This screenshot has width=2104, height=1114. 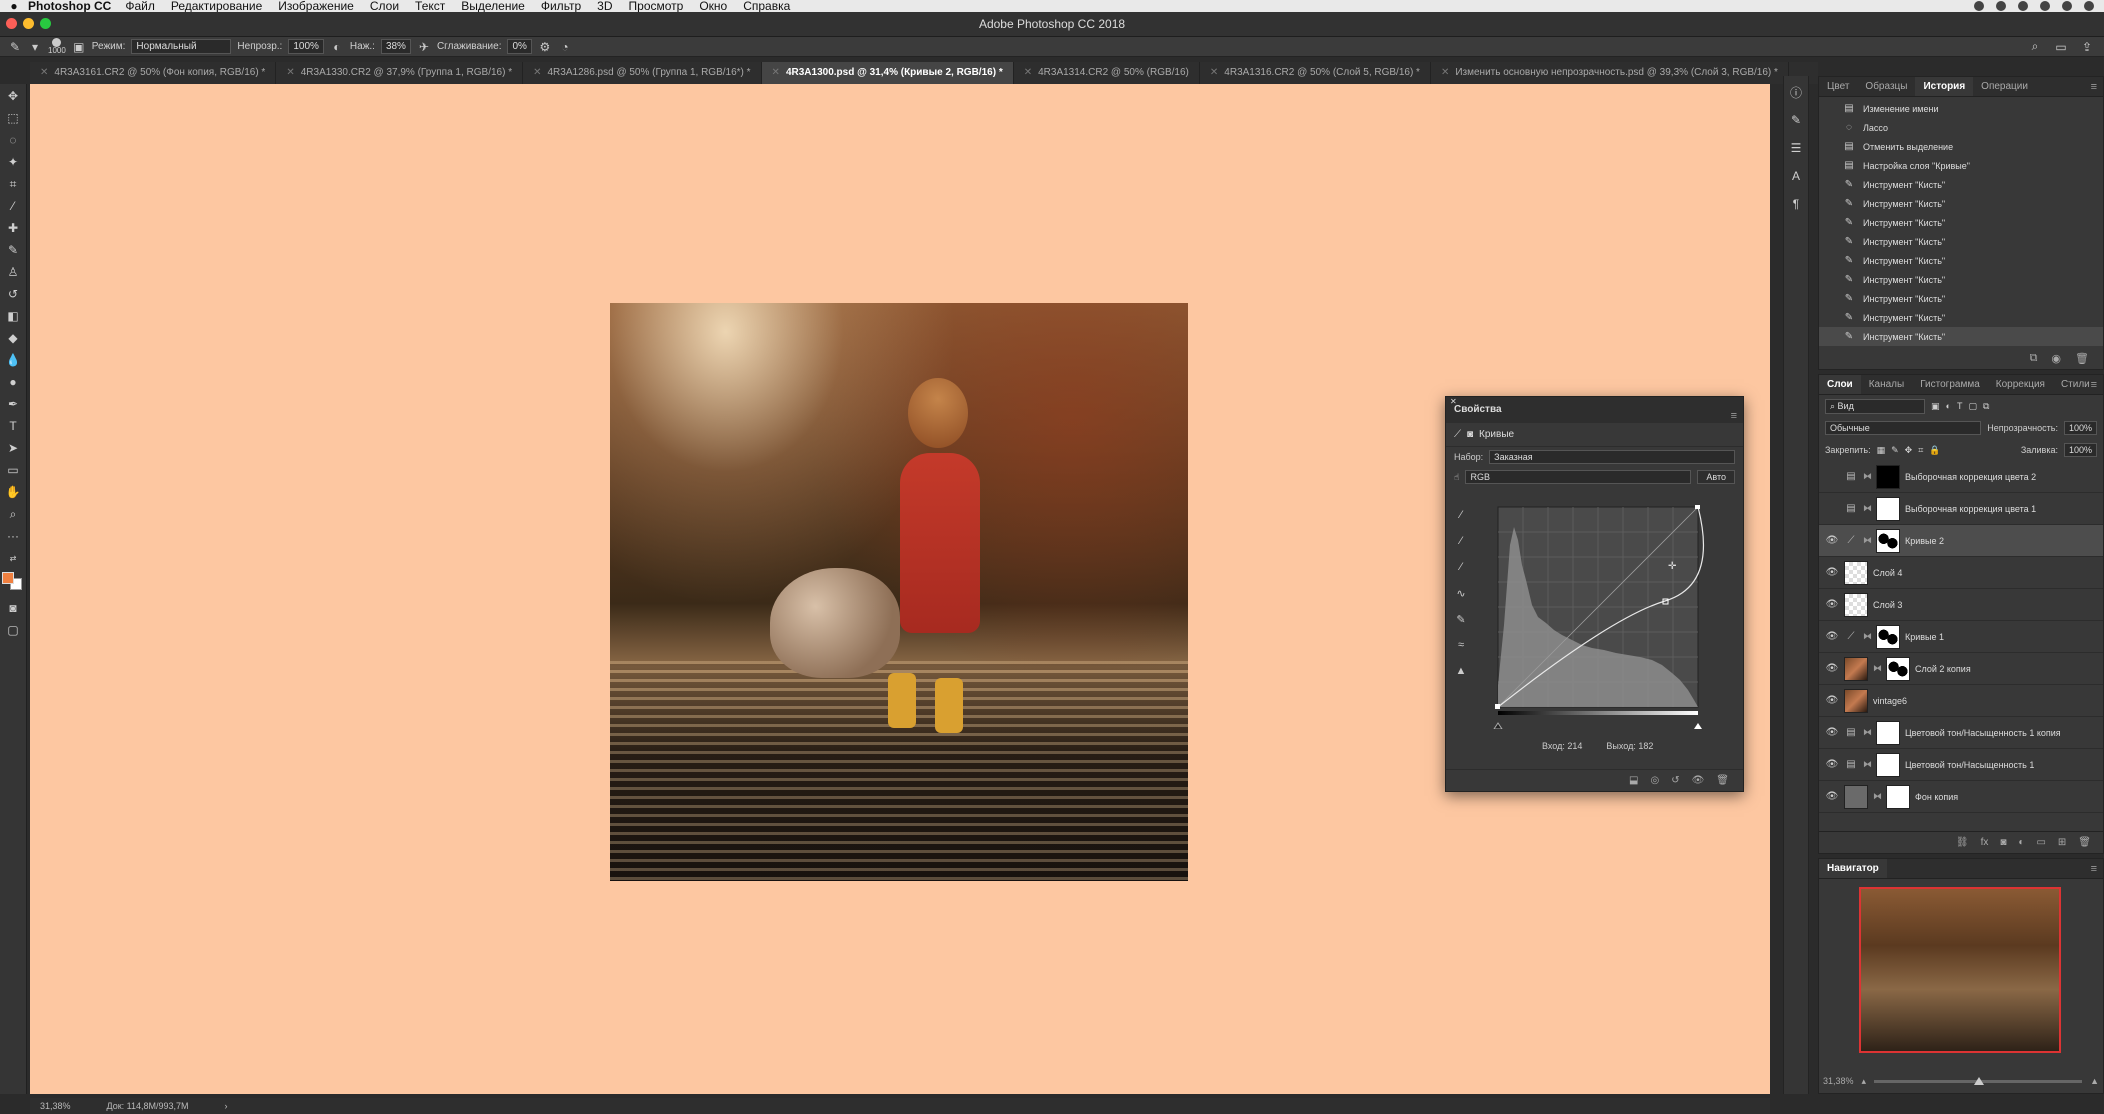 What do you see at coordinates (1924, 541) in the screenshot?
I see `layer-name: Кривые 2` at bounding box center [1924, 541].